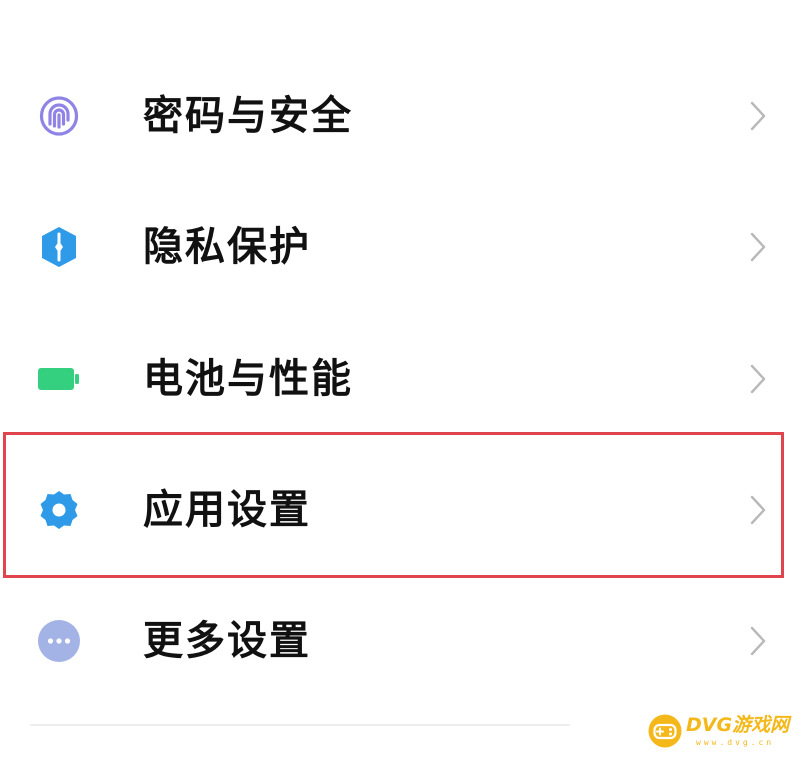 The height and width of the screenshot is (757, 800). I want to click on watermark: DVG游戏网 www.dvg.cn, so click(723, 732).